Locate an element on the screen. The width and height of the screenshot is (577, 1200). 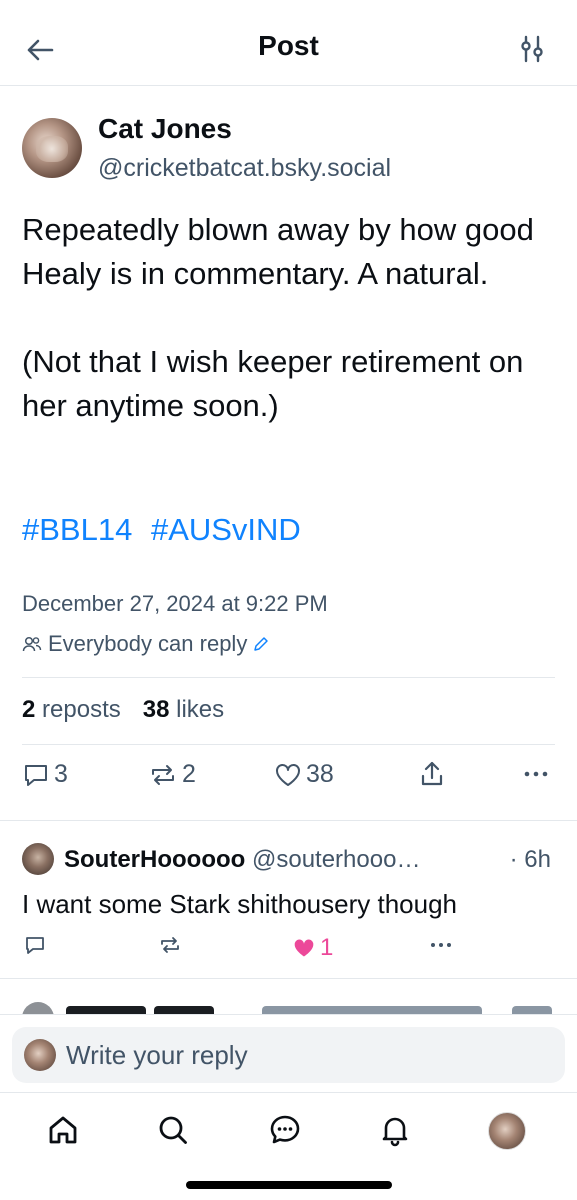
reply-composer: Write your reply is located at coordinates (288, 1055).